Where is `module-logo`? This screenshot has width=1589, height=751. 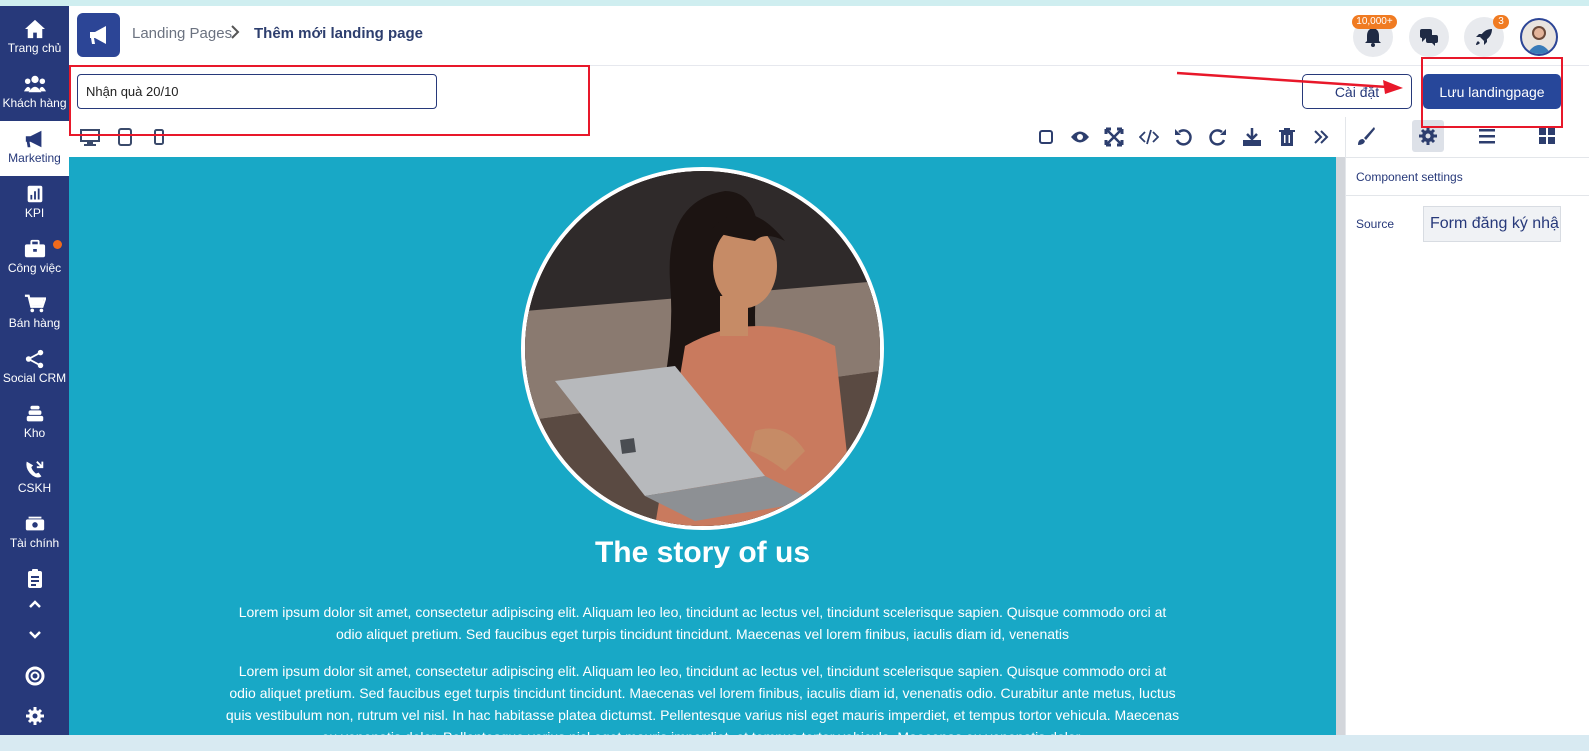
module-logo is located at coordinates (98, 35).